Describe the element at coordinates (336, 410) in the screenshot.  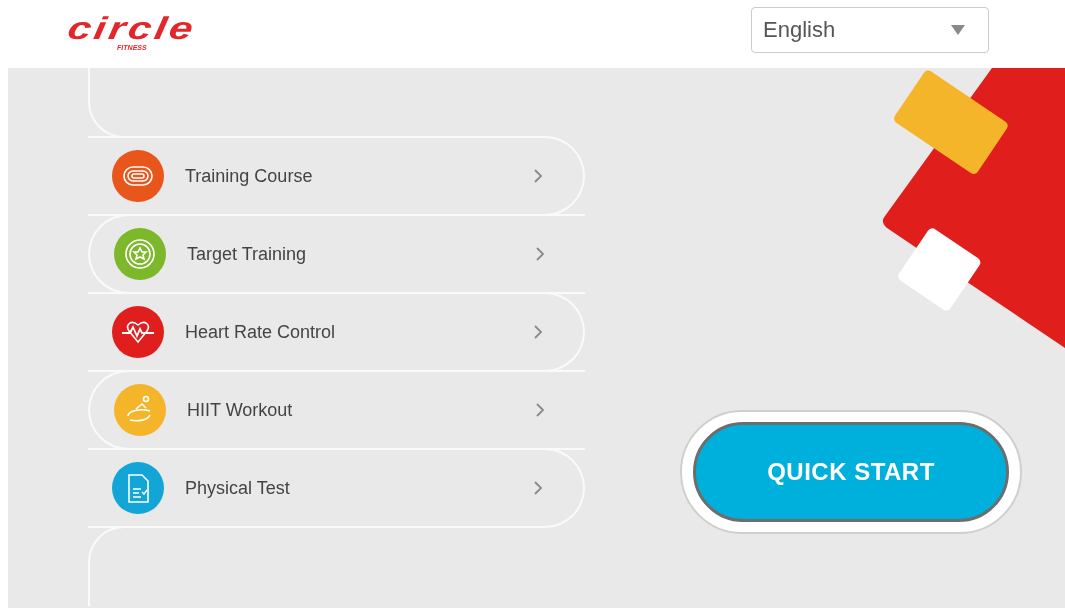
I see `menu-item: HIIT Workout` at that location.